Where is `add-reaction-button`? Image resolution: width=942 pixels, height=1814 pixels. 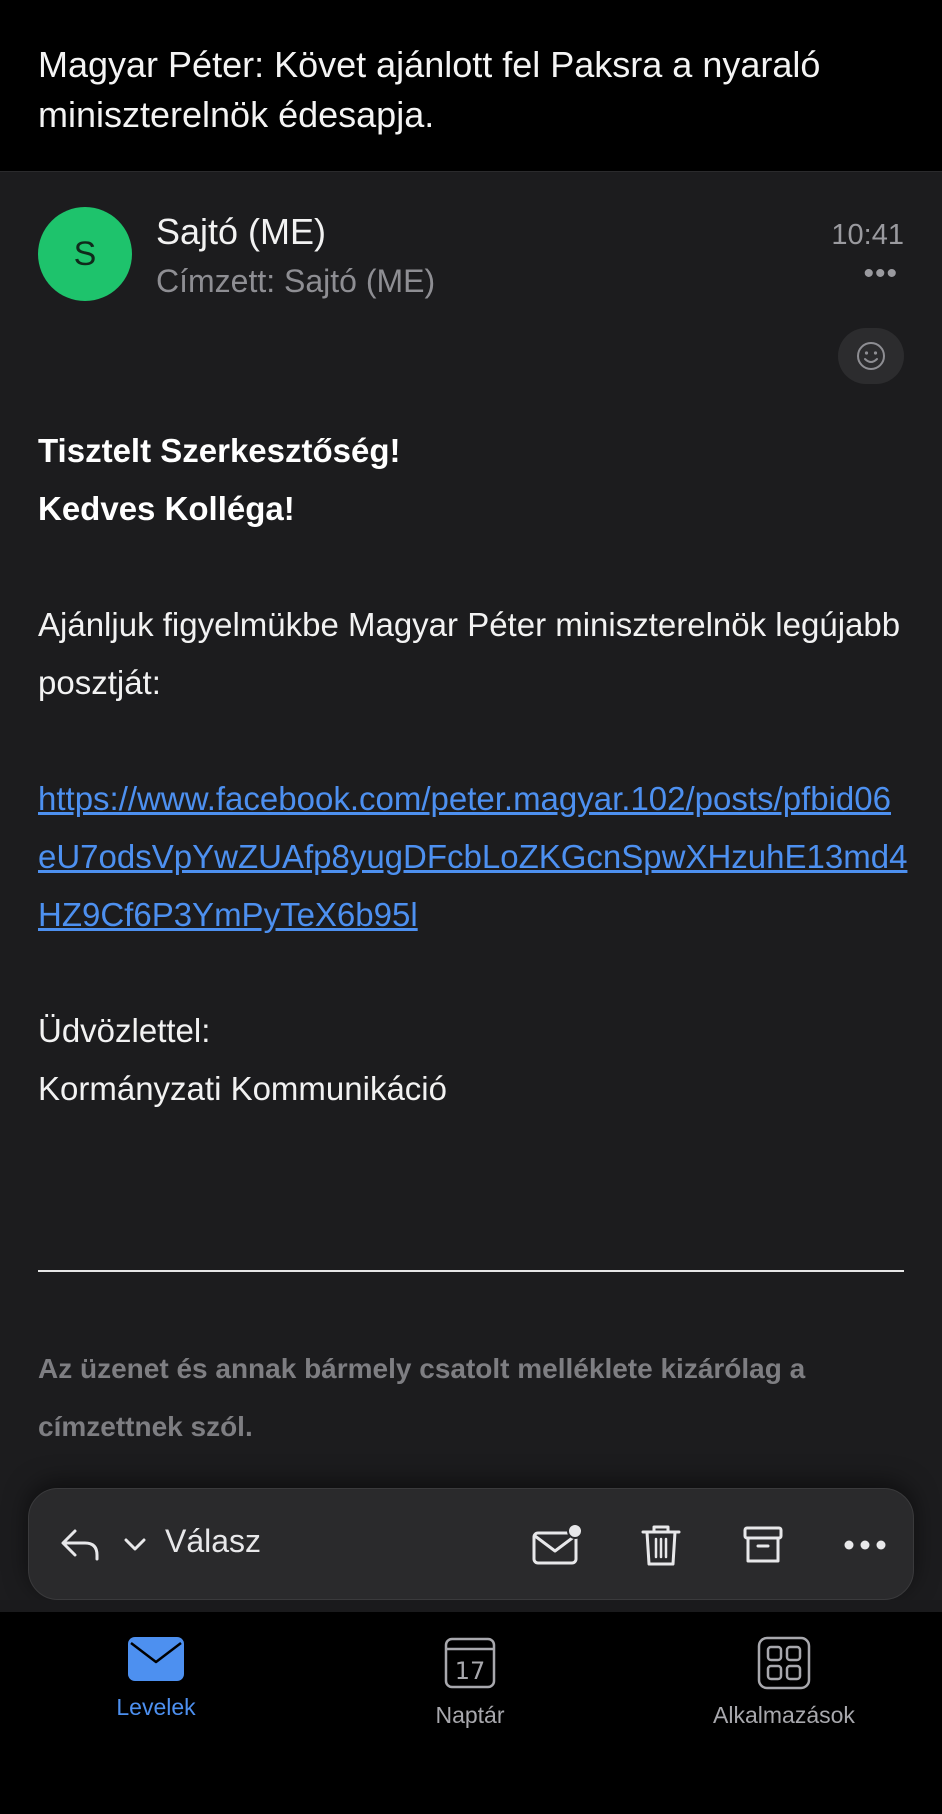 add-reaction-button is located at coordinates (871, 356).